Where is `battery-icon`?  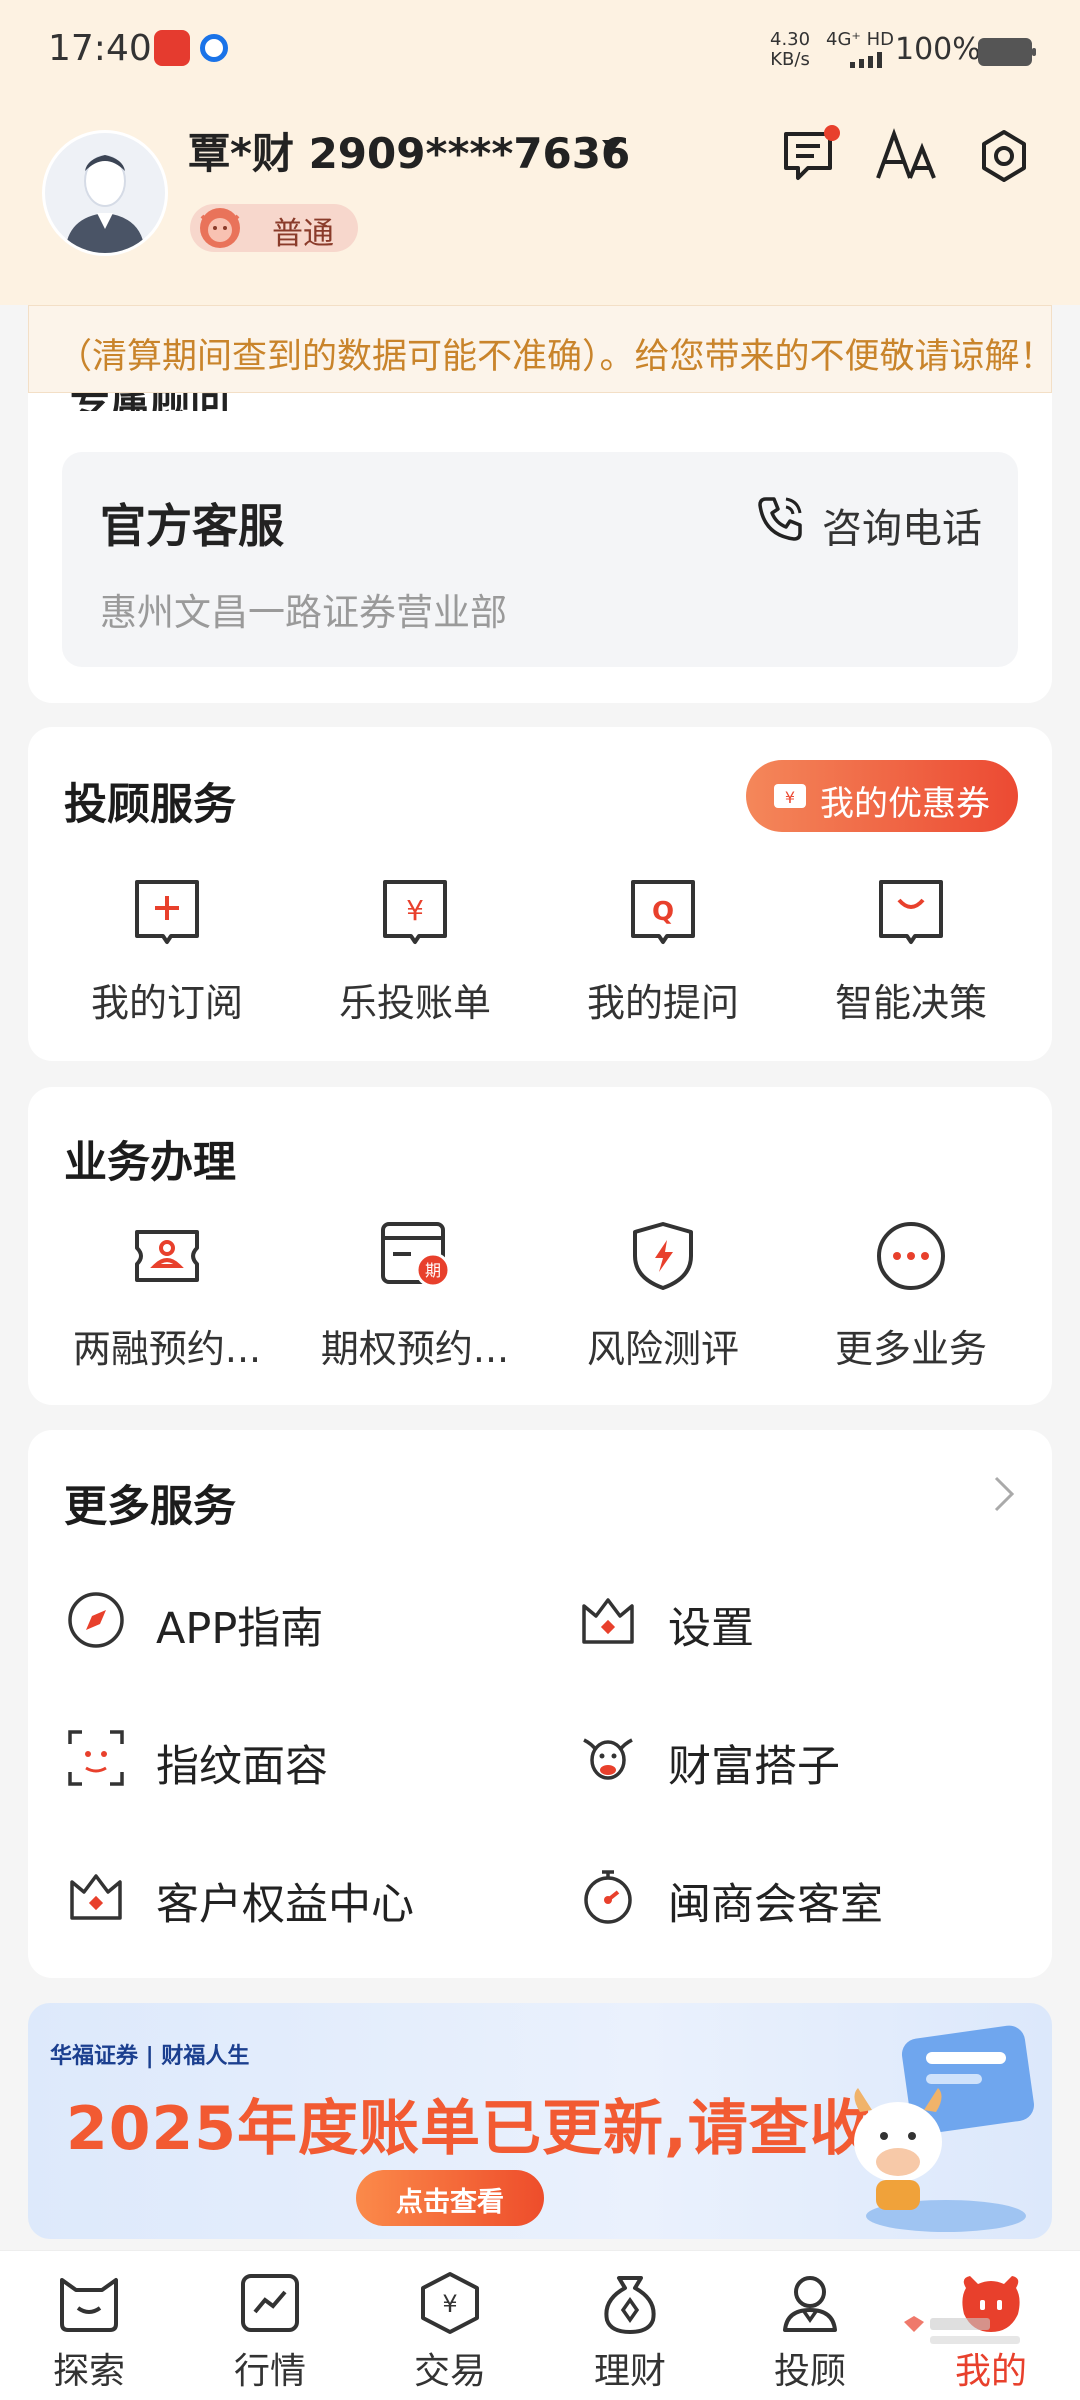
battery-icon is located at coordinates (1007, 52).